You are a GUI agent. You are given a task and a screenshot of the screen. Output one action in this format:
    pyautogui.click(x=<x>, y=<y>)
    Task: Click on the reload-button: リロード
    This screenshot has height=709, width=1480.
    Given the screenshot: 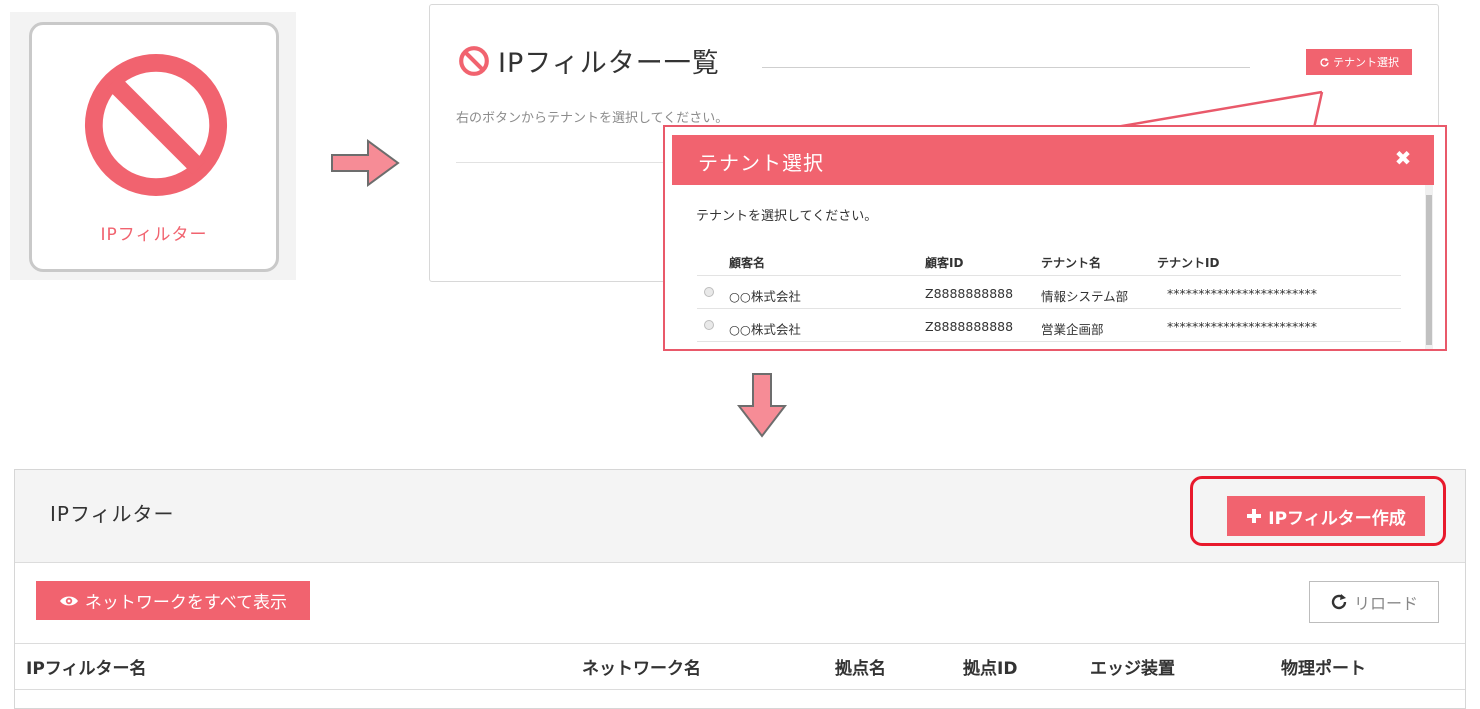 What is the action you would take?
    pyautogui.click(x=1374, y=602)
    